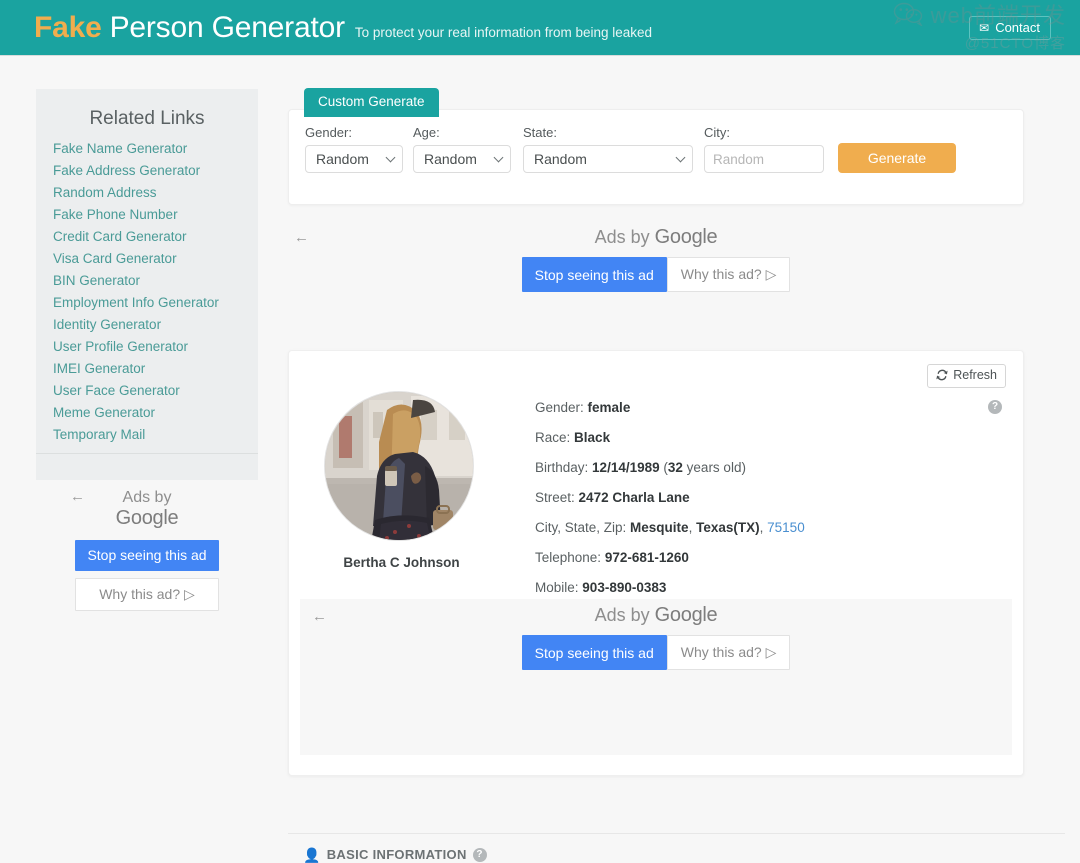 The height and width of the screenshot is (863, 1080). I want to click on refresh-icon, so click(942, 375).